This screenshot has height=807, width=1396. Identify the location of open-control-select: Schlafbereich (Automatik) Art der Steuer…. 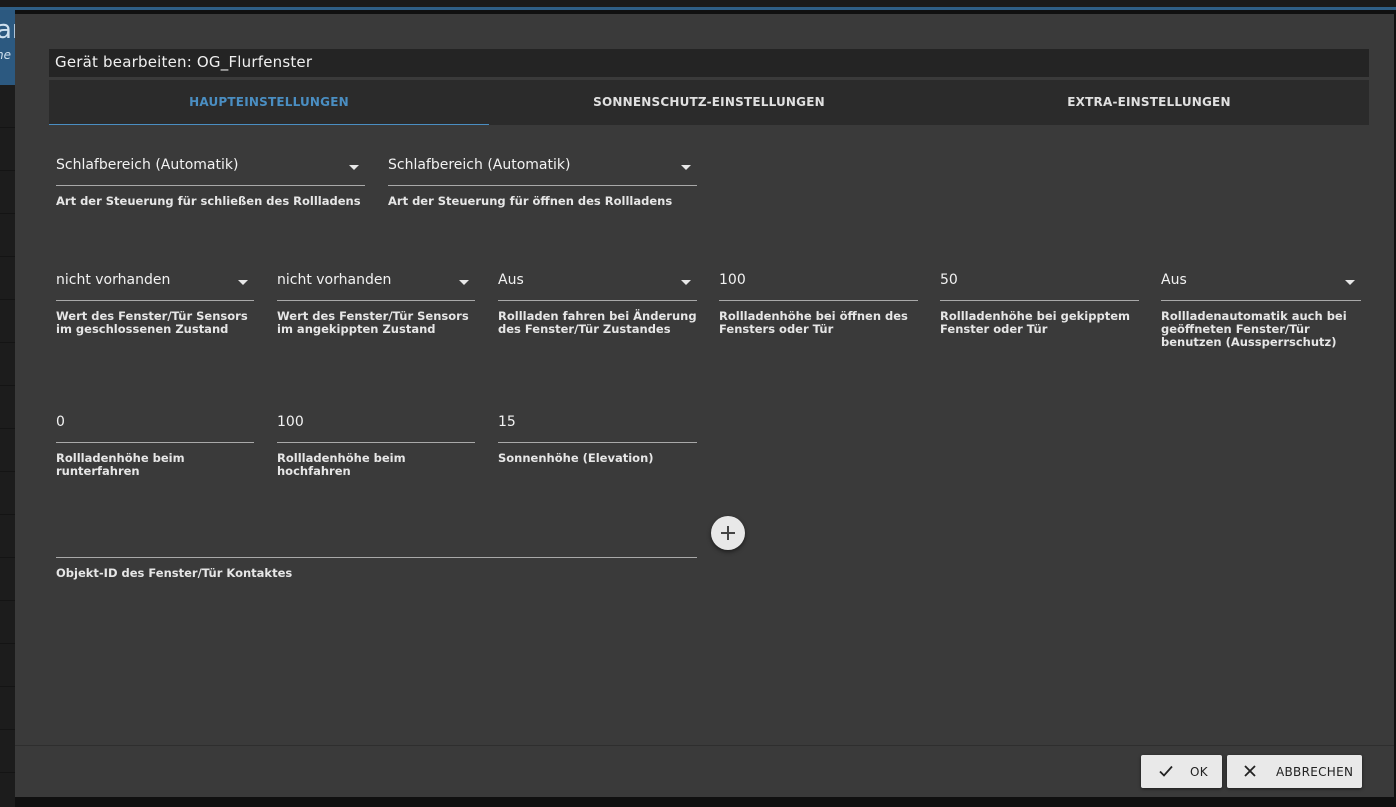
(542, 178).